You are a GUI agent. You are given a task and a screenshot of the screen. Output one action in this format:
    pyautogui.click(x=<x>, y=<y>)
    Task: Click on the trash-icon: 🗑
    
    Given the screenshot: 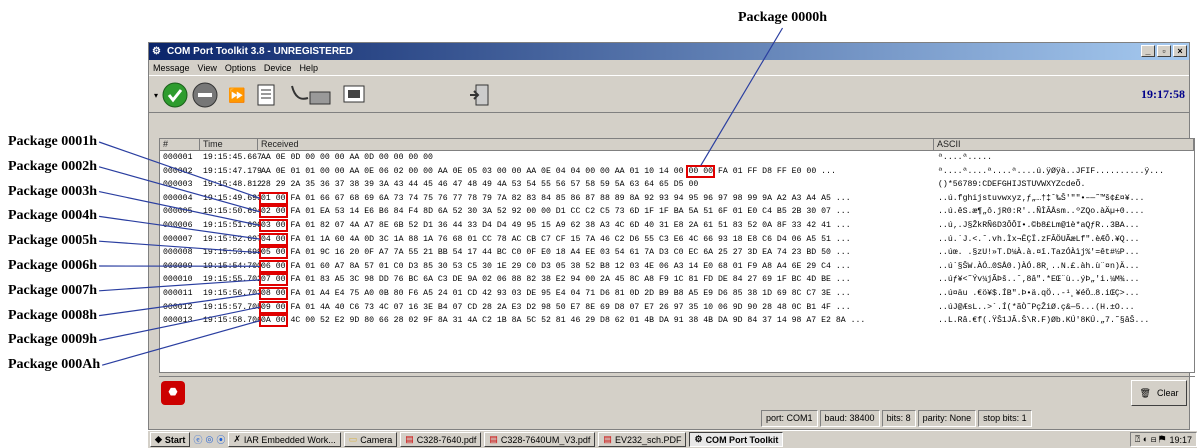 What is the action you would take?
    pyautogui.click(x=1145, y=392)
    